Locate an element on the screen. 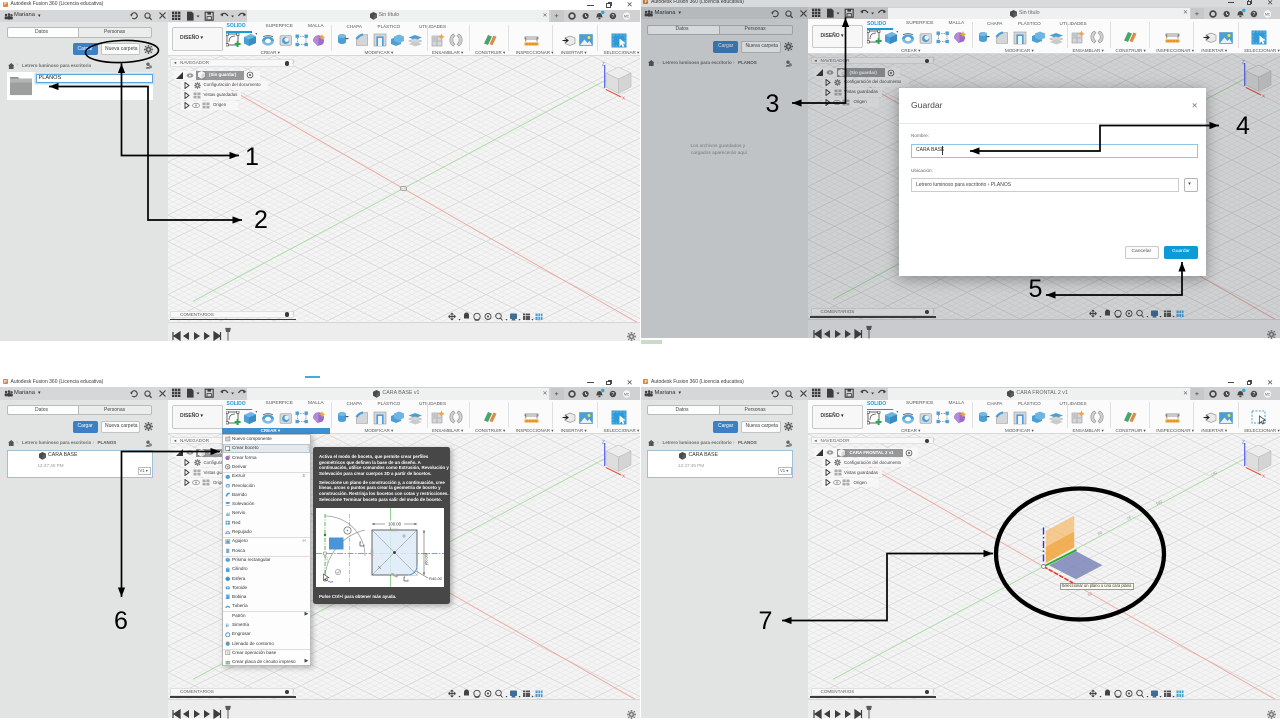 The width and height of the screenshot is (1280, 722). svg-text: 4 is located at coordinates (1243, 126).